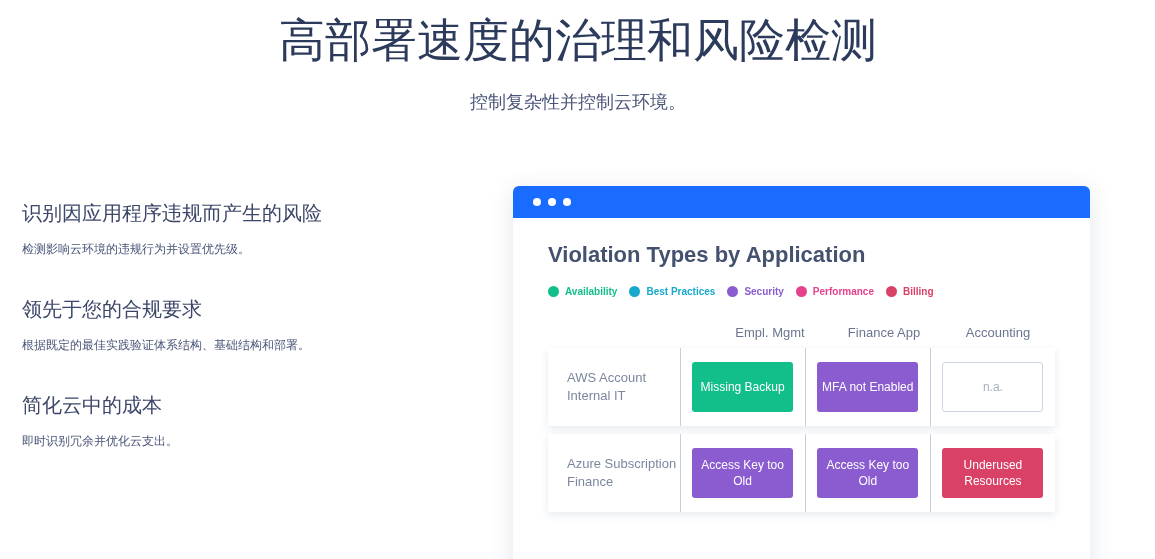 This screenshot has height=559, width=1155. What do you see at coordinates (622, 472) in the screenshot?
I see `row-label: Azure Subscription Finance` at bounding box center [622, 472].